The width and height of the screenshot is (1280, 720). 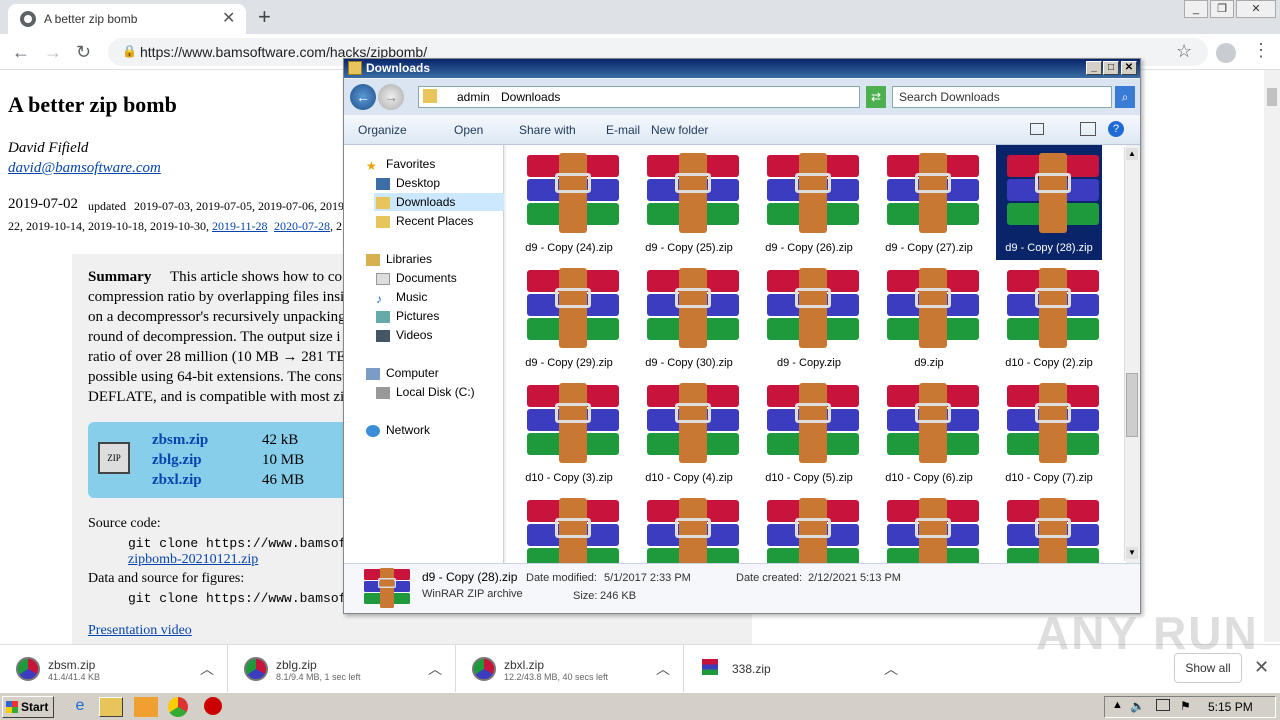 I want to click on download-link-zblg: zblg.zip, so click(x=177, y=460).